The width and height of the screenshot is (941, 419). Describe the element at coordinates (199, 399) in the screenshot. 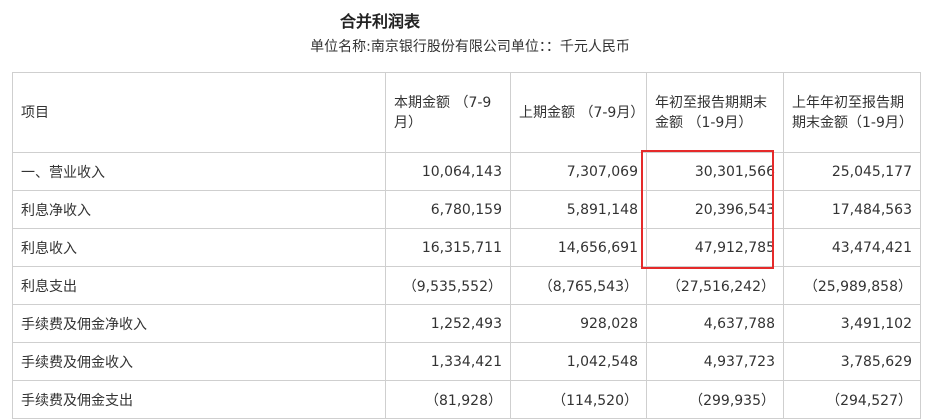

I see `row-label: 手续费及佣金支出` at that location.